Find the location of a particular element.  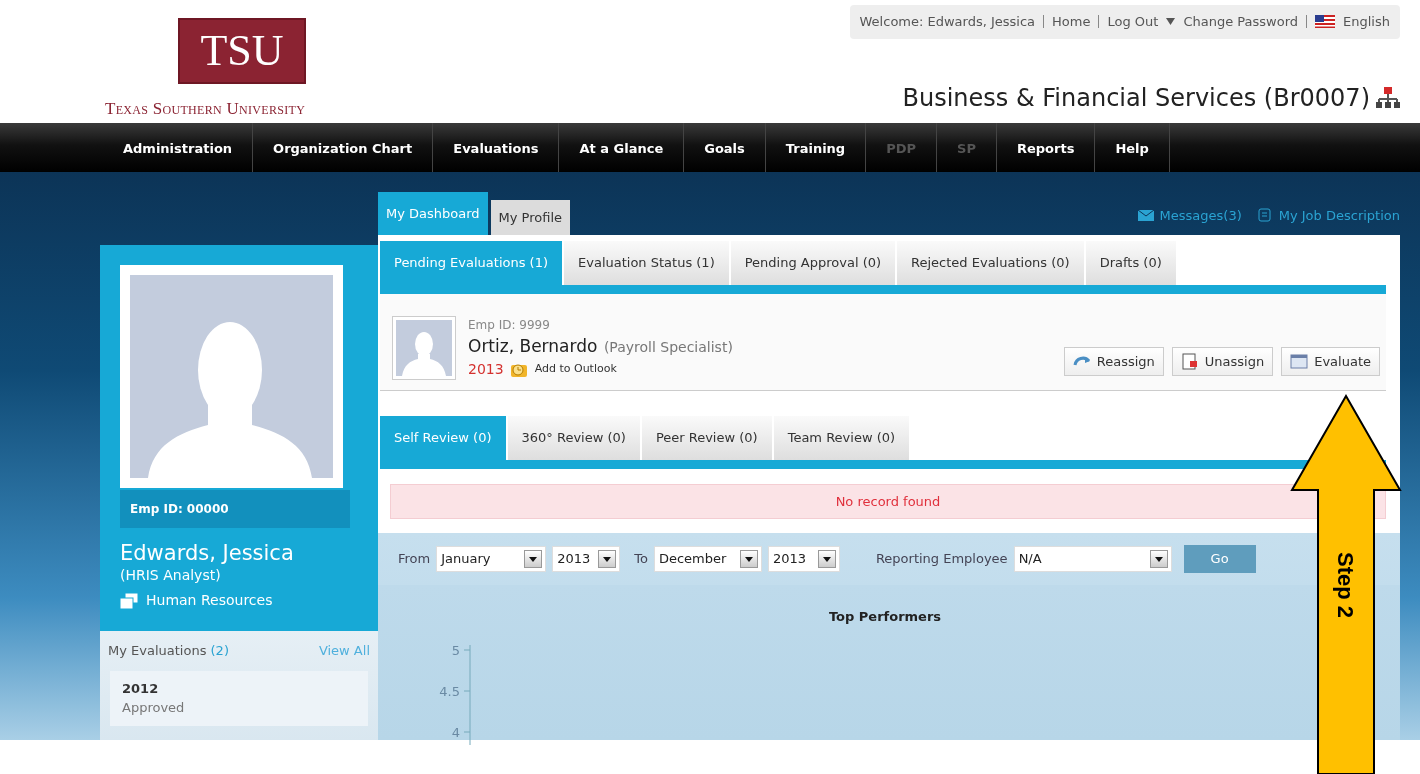

org-chart-icon is located at coordinates (1388, 98).